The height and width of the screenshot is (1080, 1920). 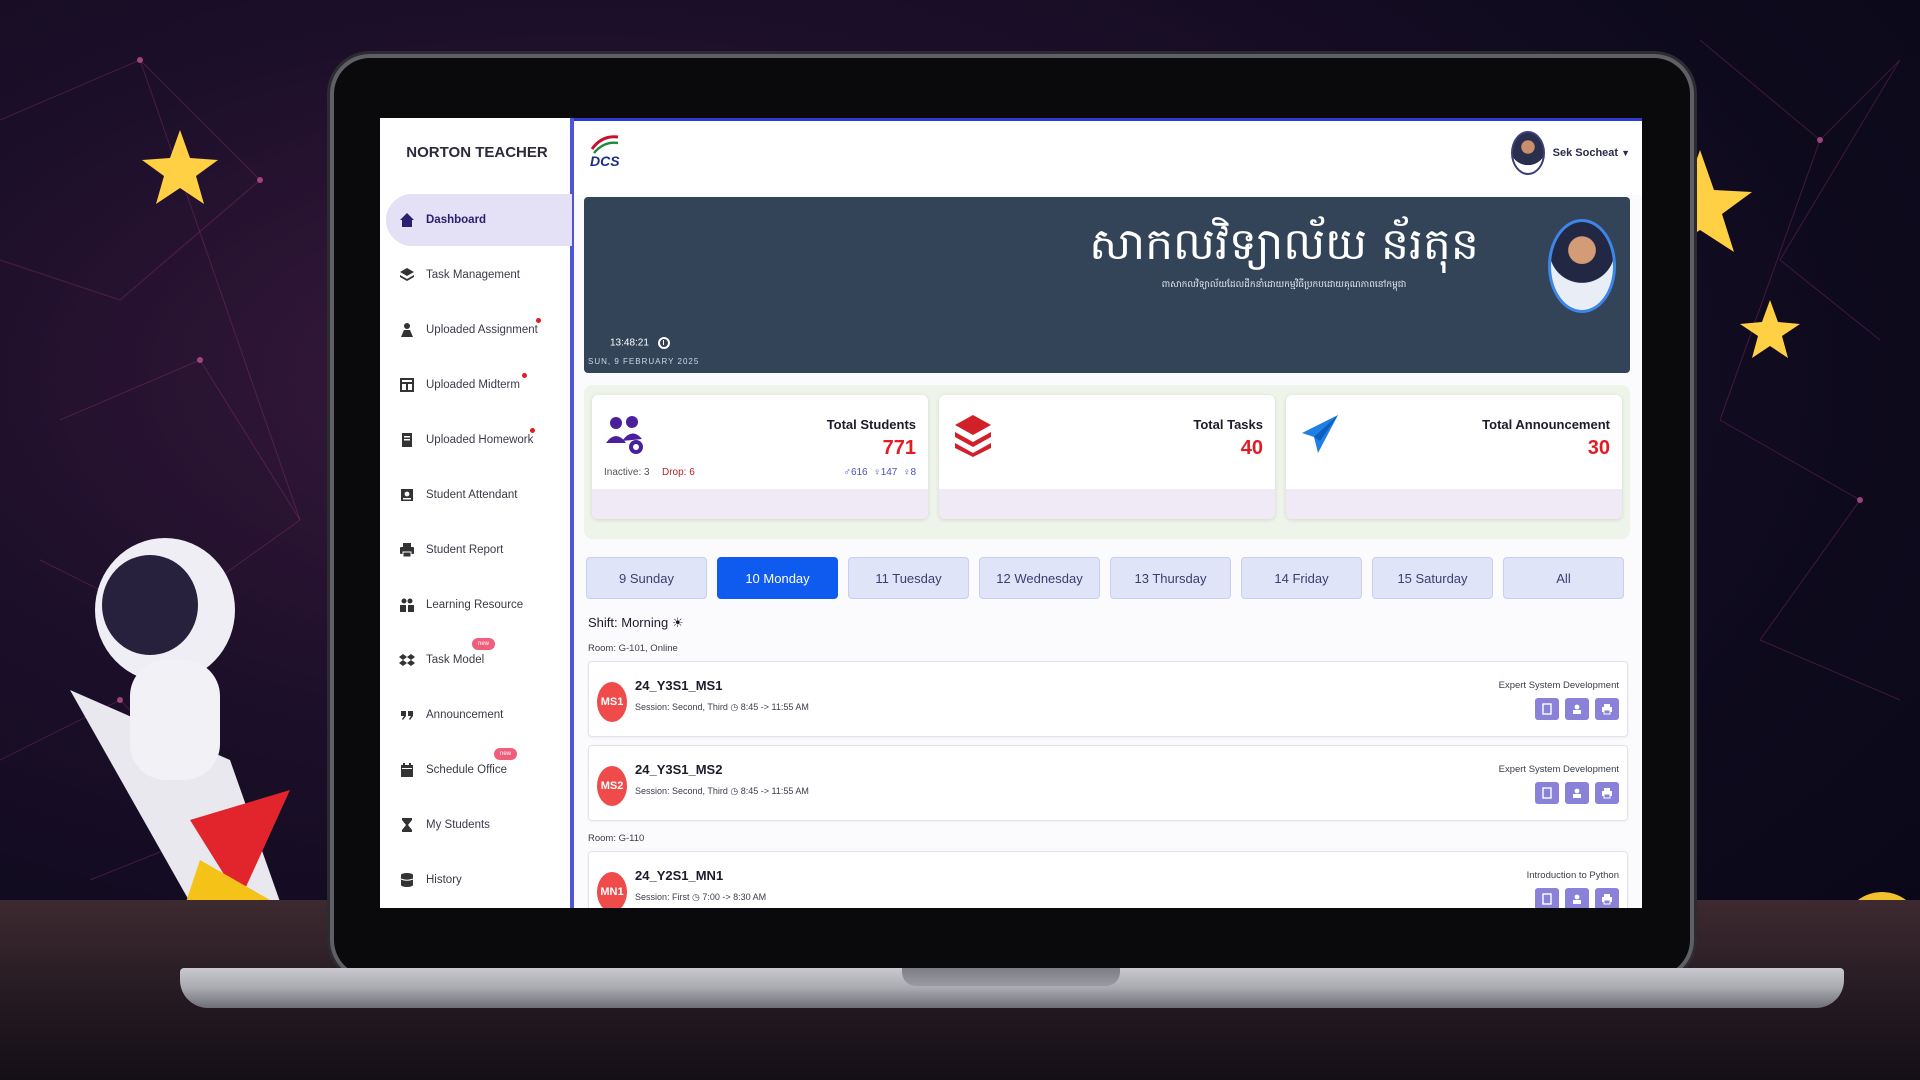 What do you see at coordinates (479, 385) in the screenshot?
I see `sidebar-item-uploaded-midterm: Uploaded Midterm` at bounding box center [479, 385].